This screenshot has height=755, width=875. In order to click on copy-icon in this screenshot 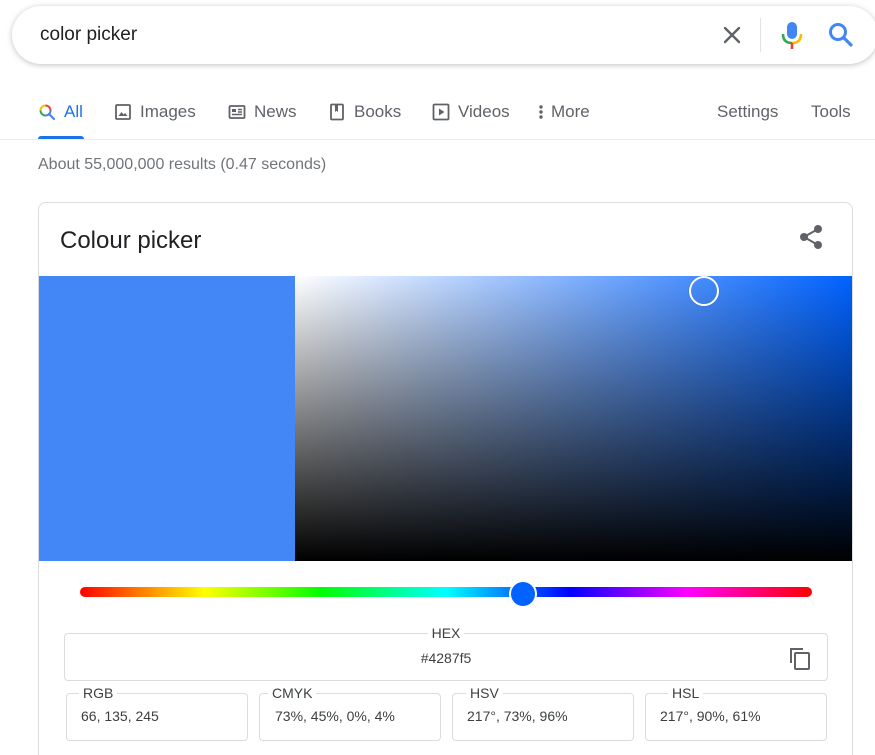, I will do `click(800, 658)`.